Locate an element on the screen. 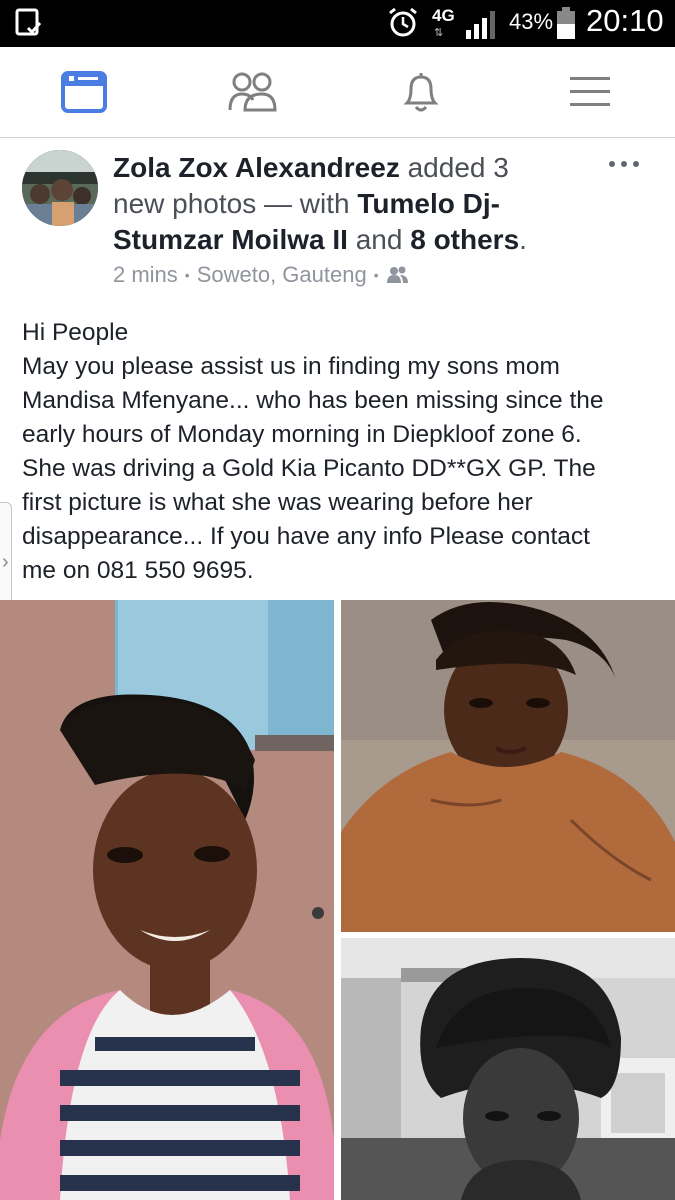 The width and height of the screenshot is (675, 1200). news-feed-icon is located at coordinates (84, 92).